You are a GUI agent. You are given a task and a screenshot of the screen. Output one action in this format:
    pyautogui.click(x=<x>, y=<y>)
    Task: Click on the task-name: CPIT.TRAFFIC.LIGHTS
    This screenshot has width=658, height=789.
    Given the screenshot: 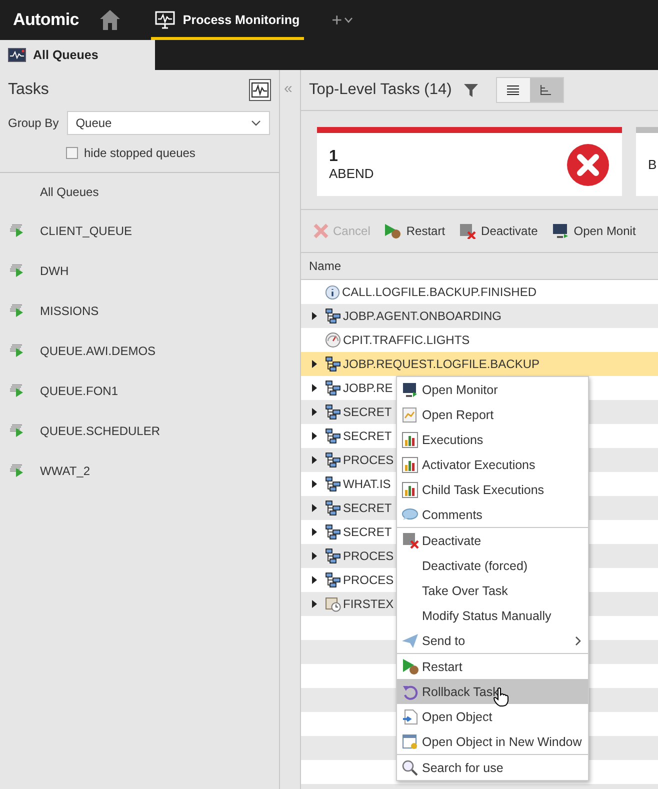 What is the action you would take?
    pyautogui.click(x=406, y=340)
    